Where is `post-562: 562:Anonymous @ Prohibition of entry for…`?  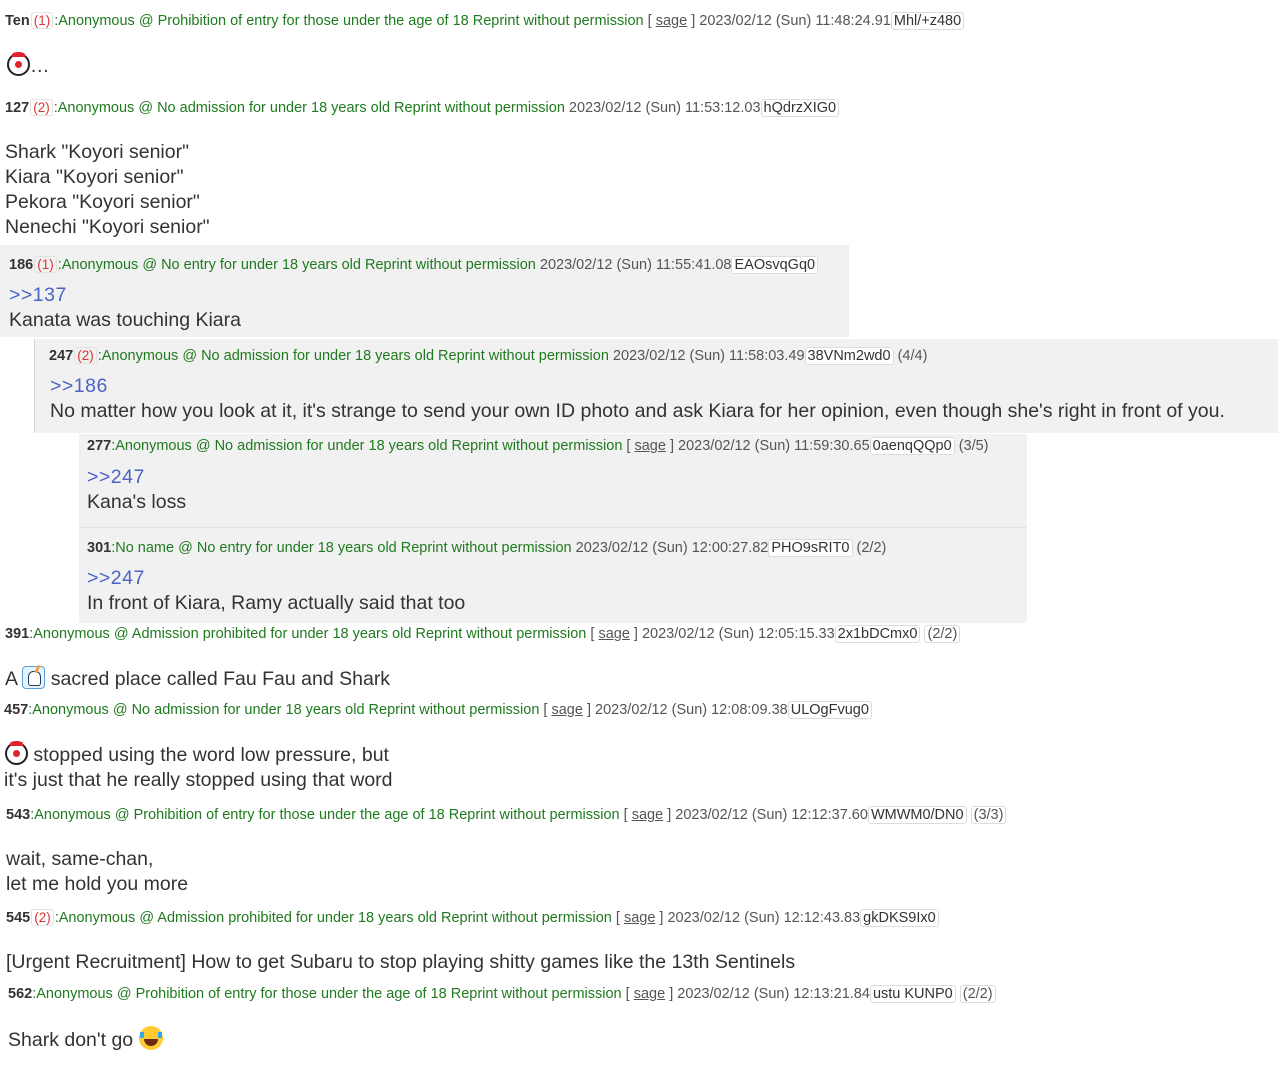
post-562: 562:Anonymous @ Prohibition of entry for… is located at coordinates (530, 1026).